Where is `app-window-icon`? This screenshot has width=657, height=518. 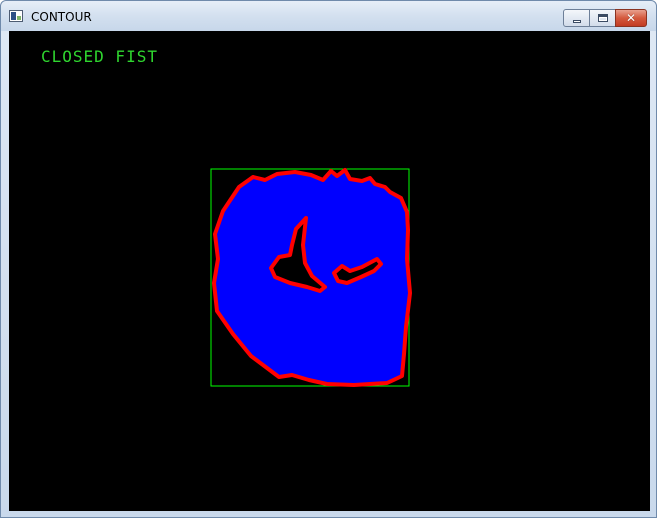
app-window-icon is located at coordinates (16, 16).